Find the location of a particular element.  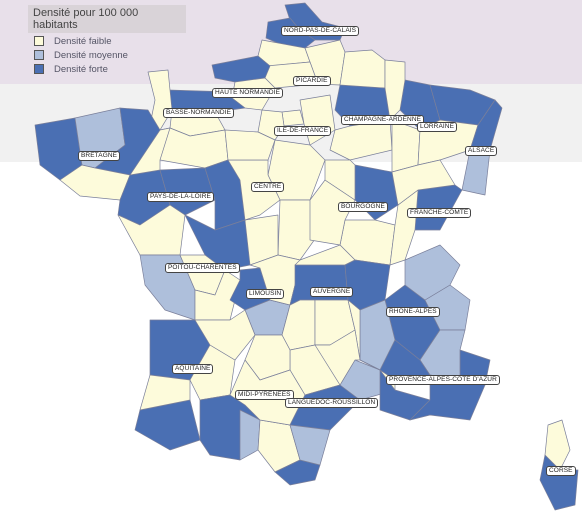

legend-label-low: Densité faible is located at coordinates (83, 41).